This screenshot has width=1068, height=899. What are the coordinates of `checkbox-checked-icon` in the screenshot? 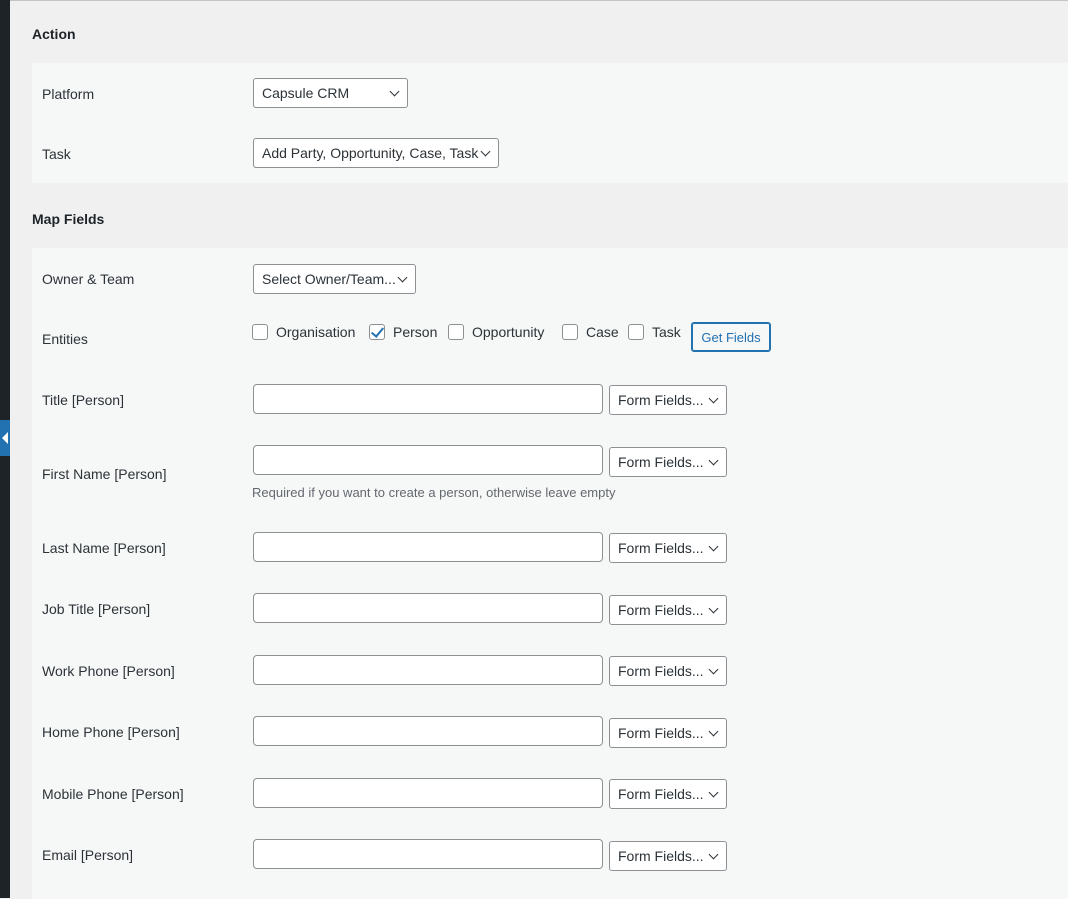 It's located at (377, 332).